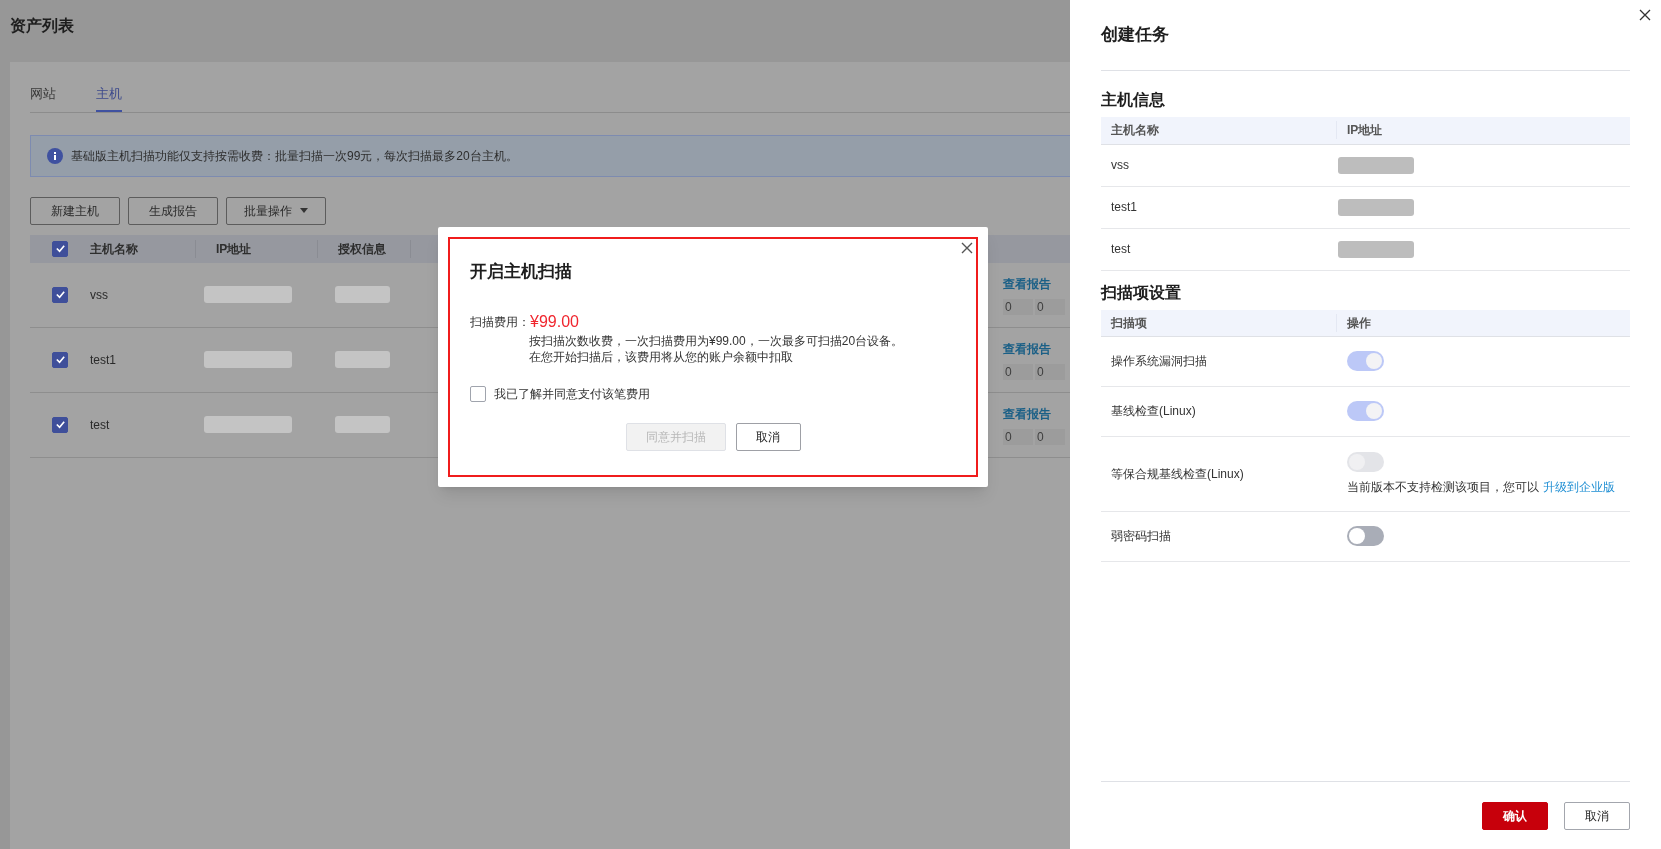  I want to click on tab: 网站, so click(43, 98).